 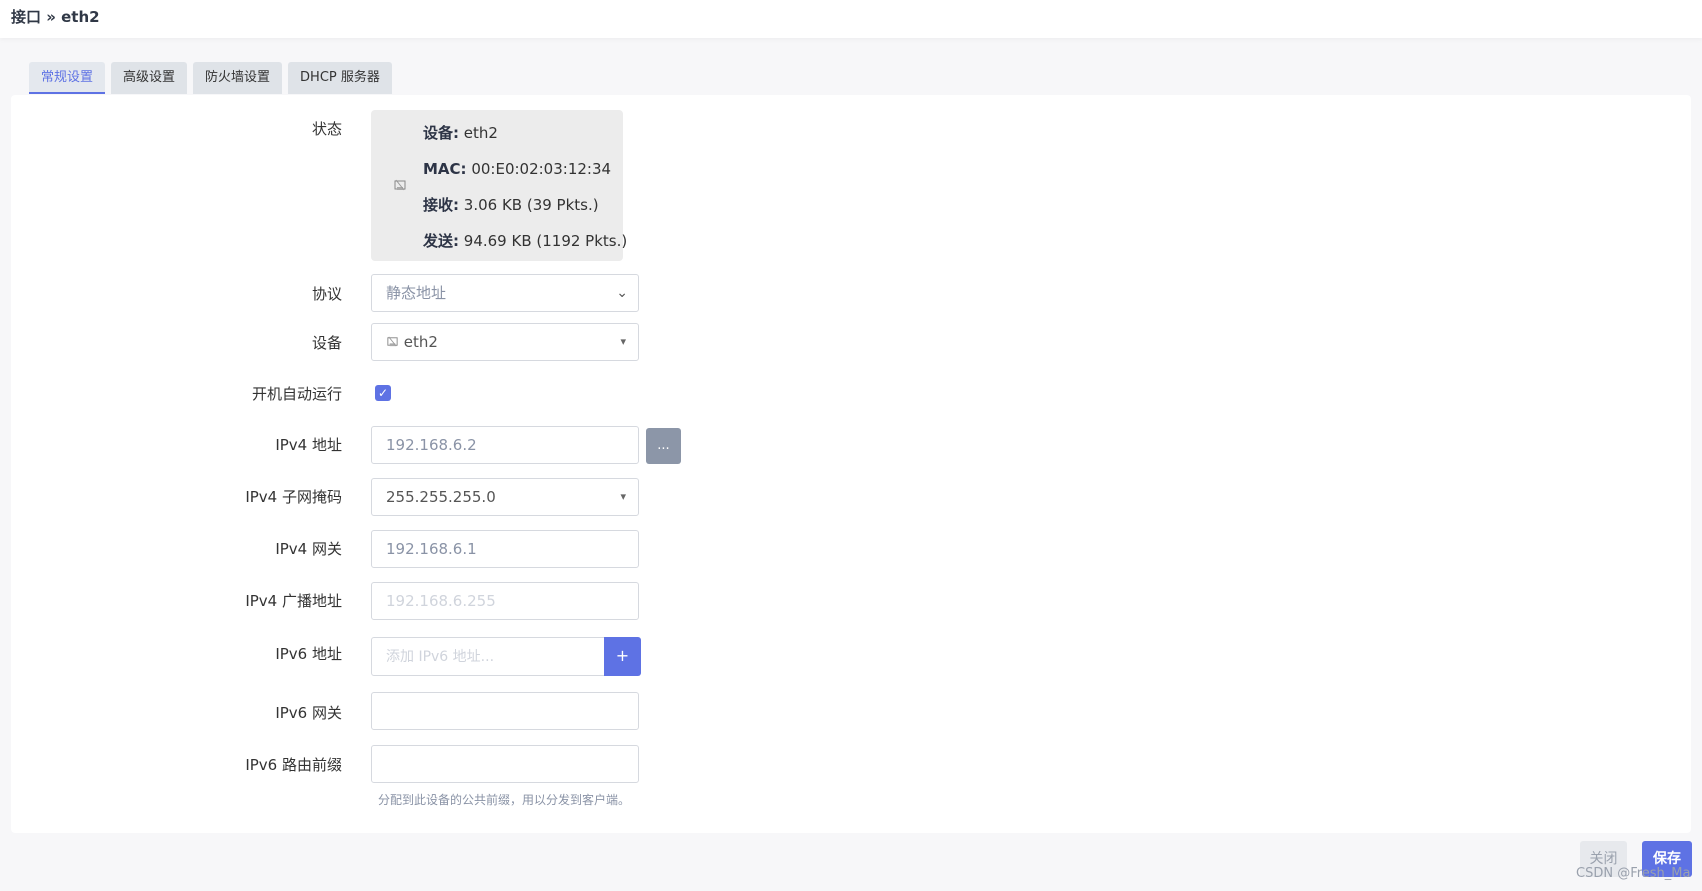 What do you see at coordinates (326, 343) in the screenshot?
I see `device-label: 设备` at bounding box center [326, 343].